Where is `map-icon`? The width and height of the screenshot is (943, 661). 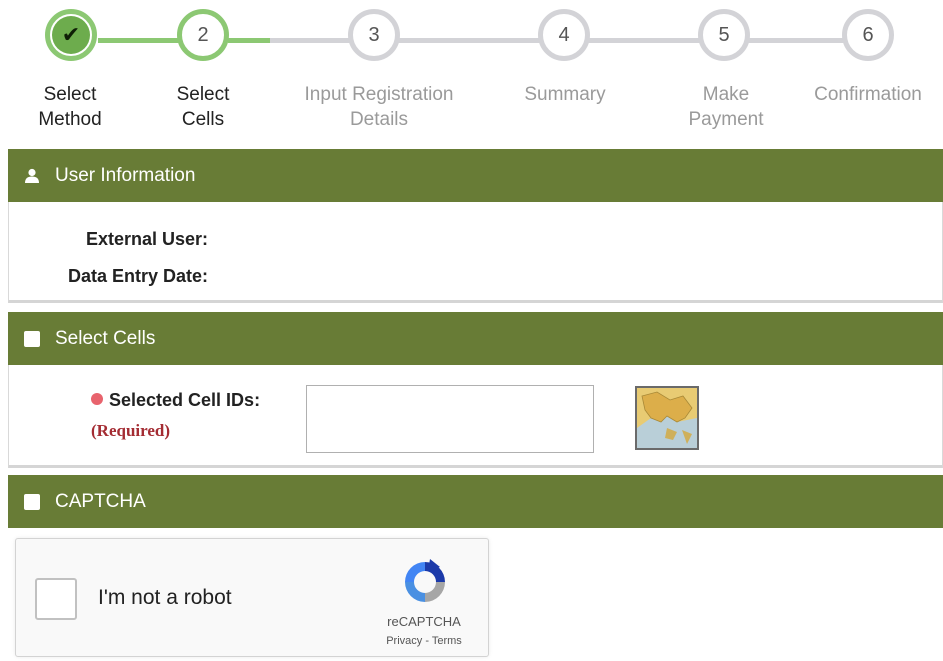
map-icon is located at coordinates (667, 418).